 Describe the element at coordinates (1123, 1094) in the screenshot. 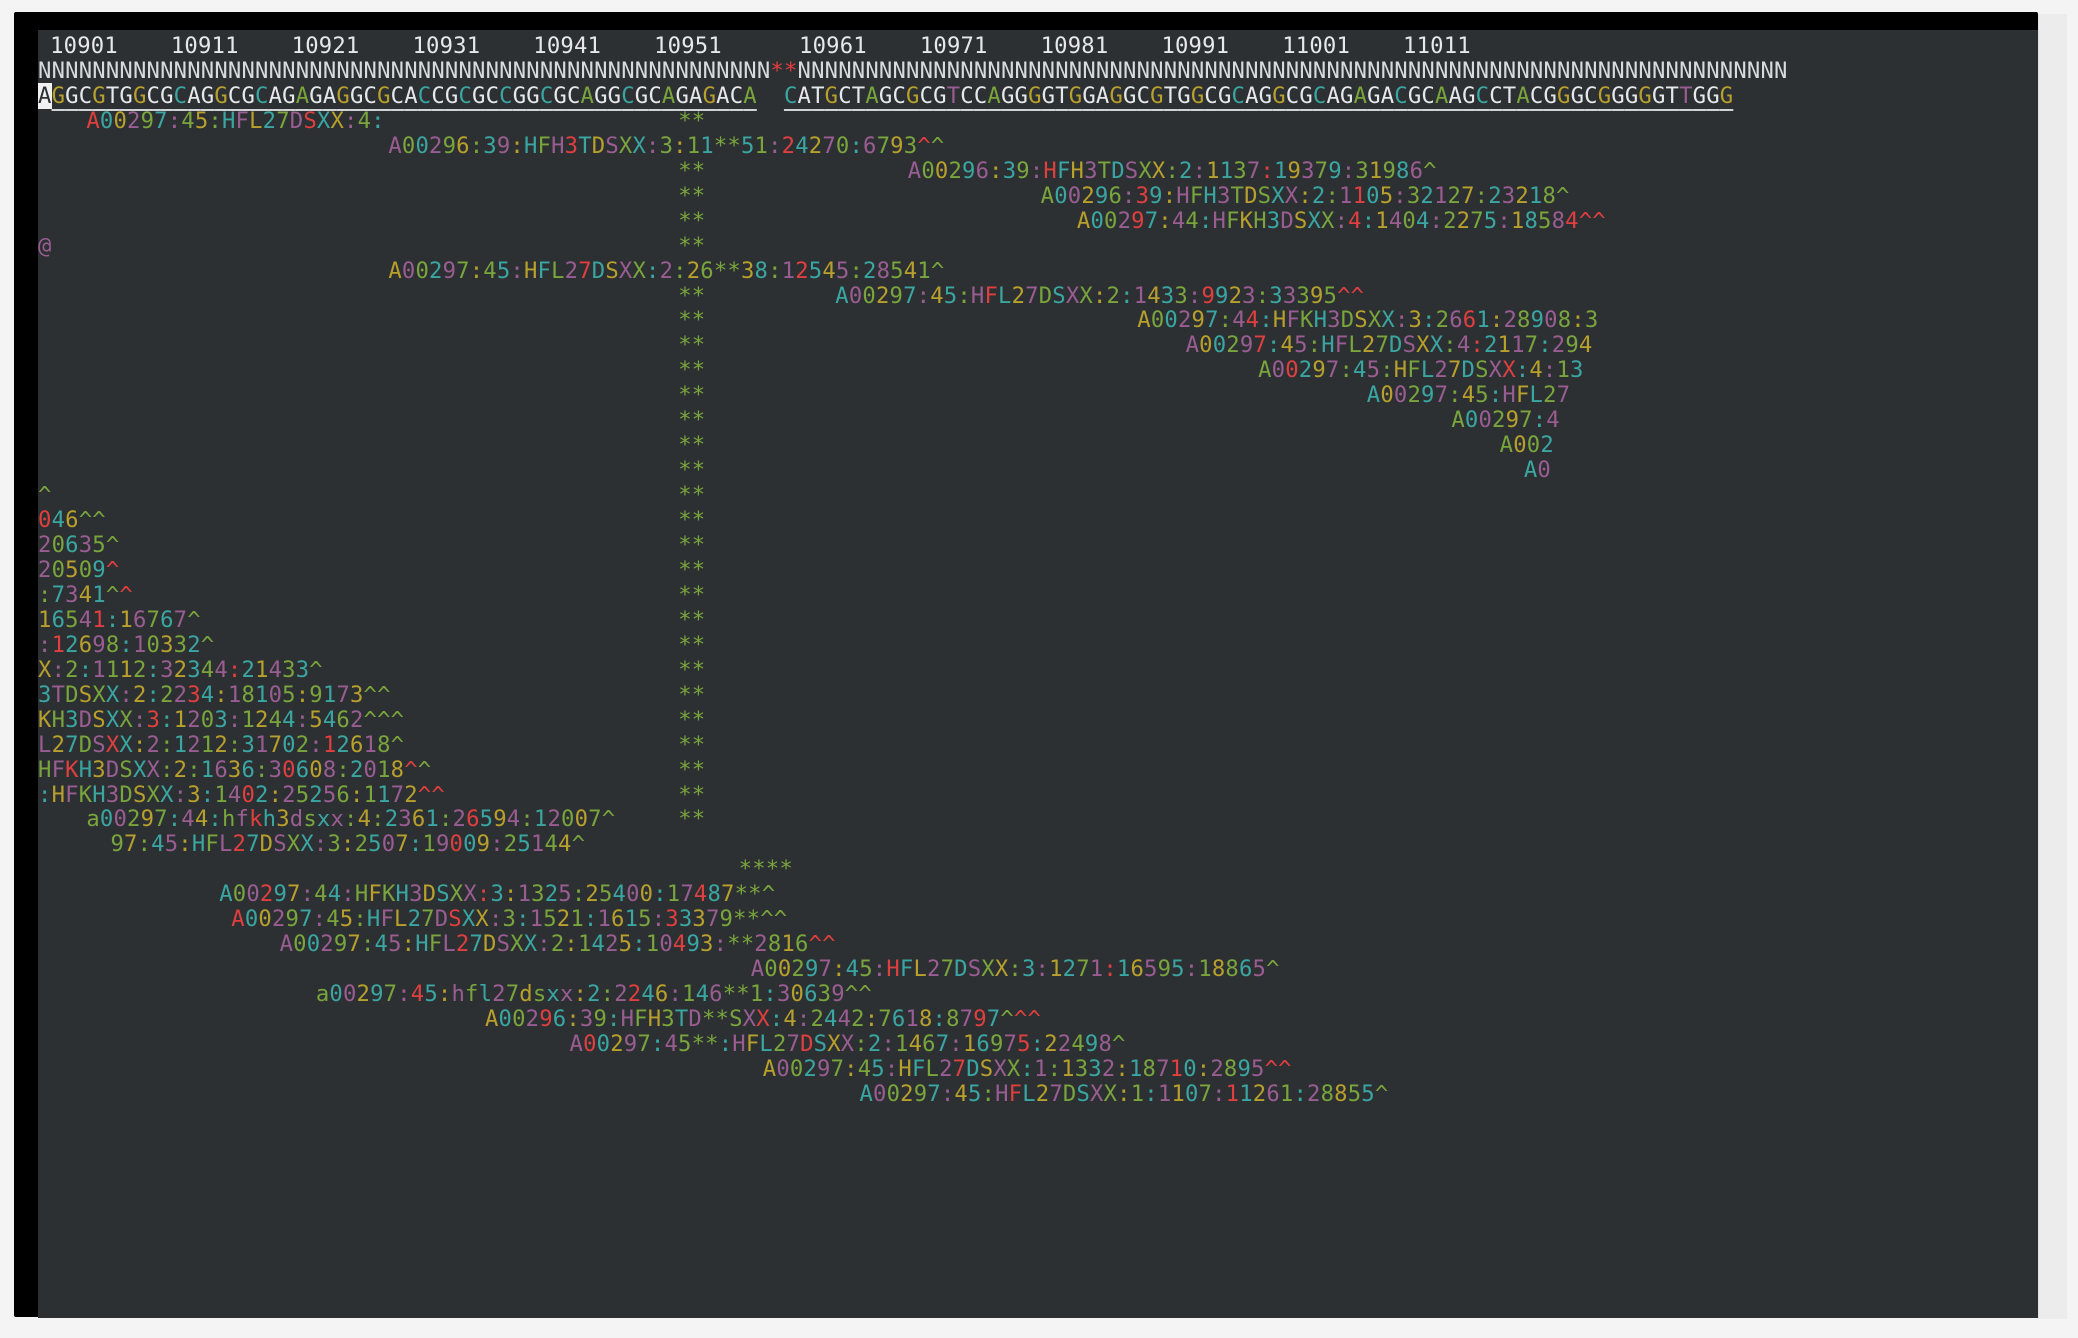

I see `read-name: A00297:45:HFL27DSXX:1:1107:11261:28855^` at that location.